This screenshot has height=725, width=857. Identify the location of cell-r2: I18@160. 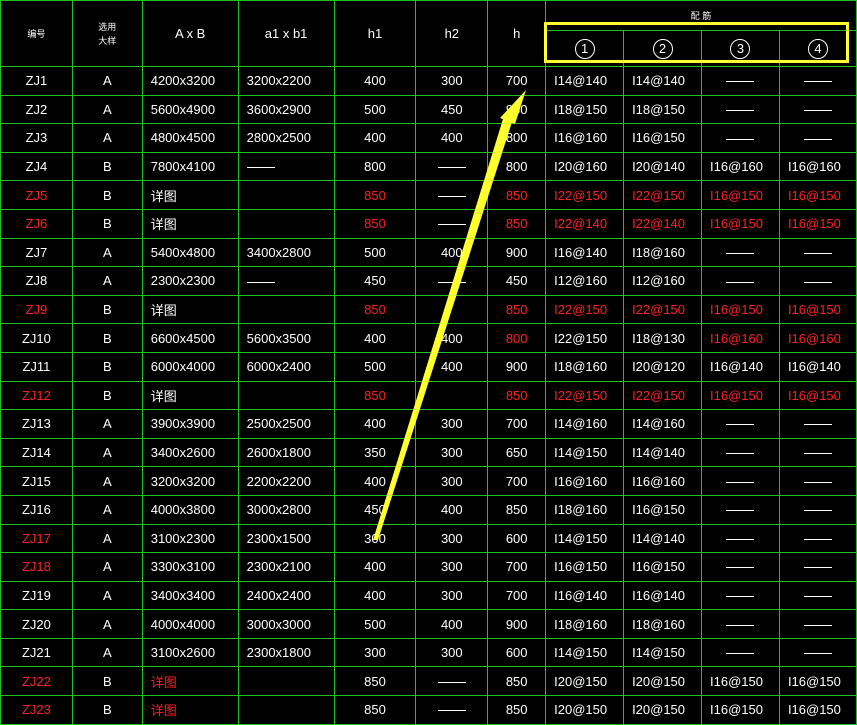
(662, 624).